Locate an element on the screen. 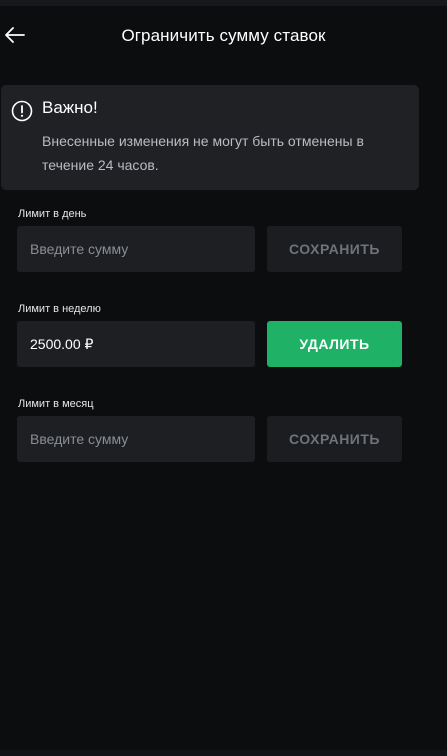  page-header: Ограничить сумму ставок is located at coordinates (223, 37).